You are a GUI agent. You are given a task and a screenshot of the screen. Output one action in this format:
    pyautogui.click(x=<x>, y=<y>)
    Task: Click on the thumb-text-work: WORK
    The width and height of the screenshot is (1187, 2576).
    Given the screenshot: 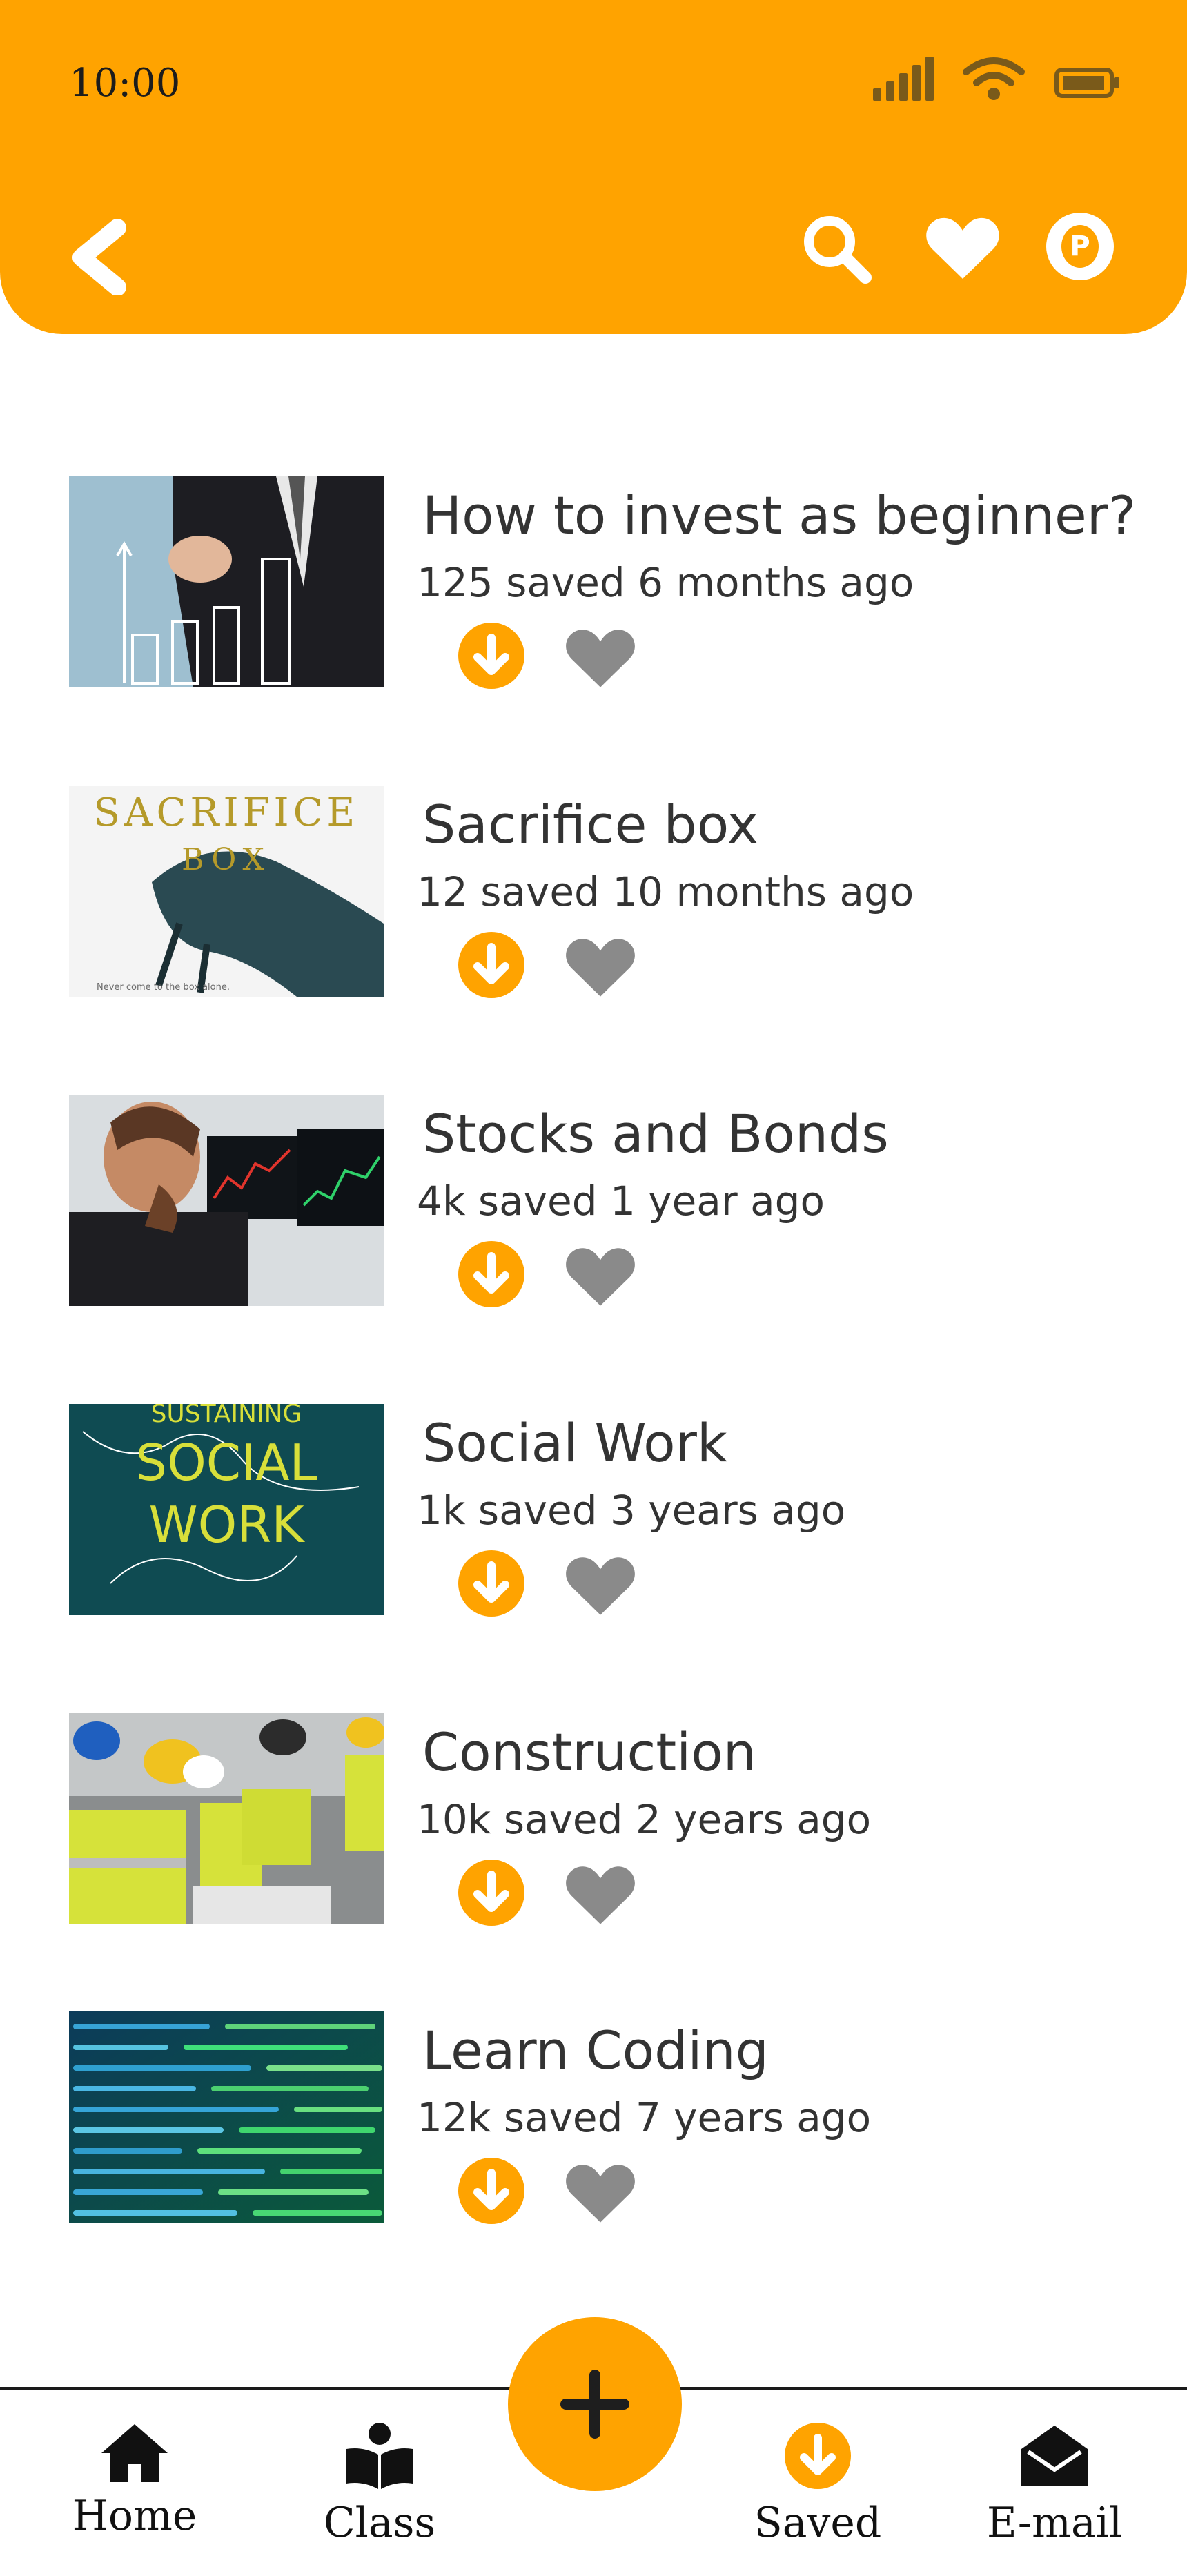 What is the action you would take?
    pyautogui.click(x=227, y=1525)
    